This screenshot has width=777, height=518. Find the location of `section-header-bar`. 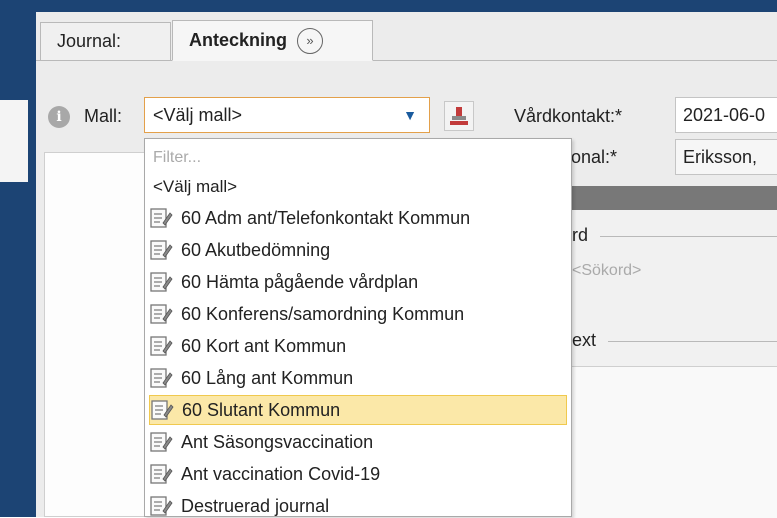

section-header-bar is located at coordinates (673, 198).